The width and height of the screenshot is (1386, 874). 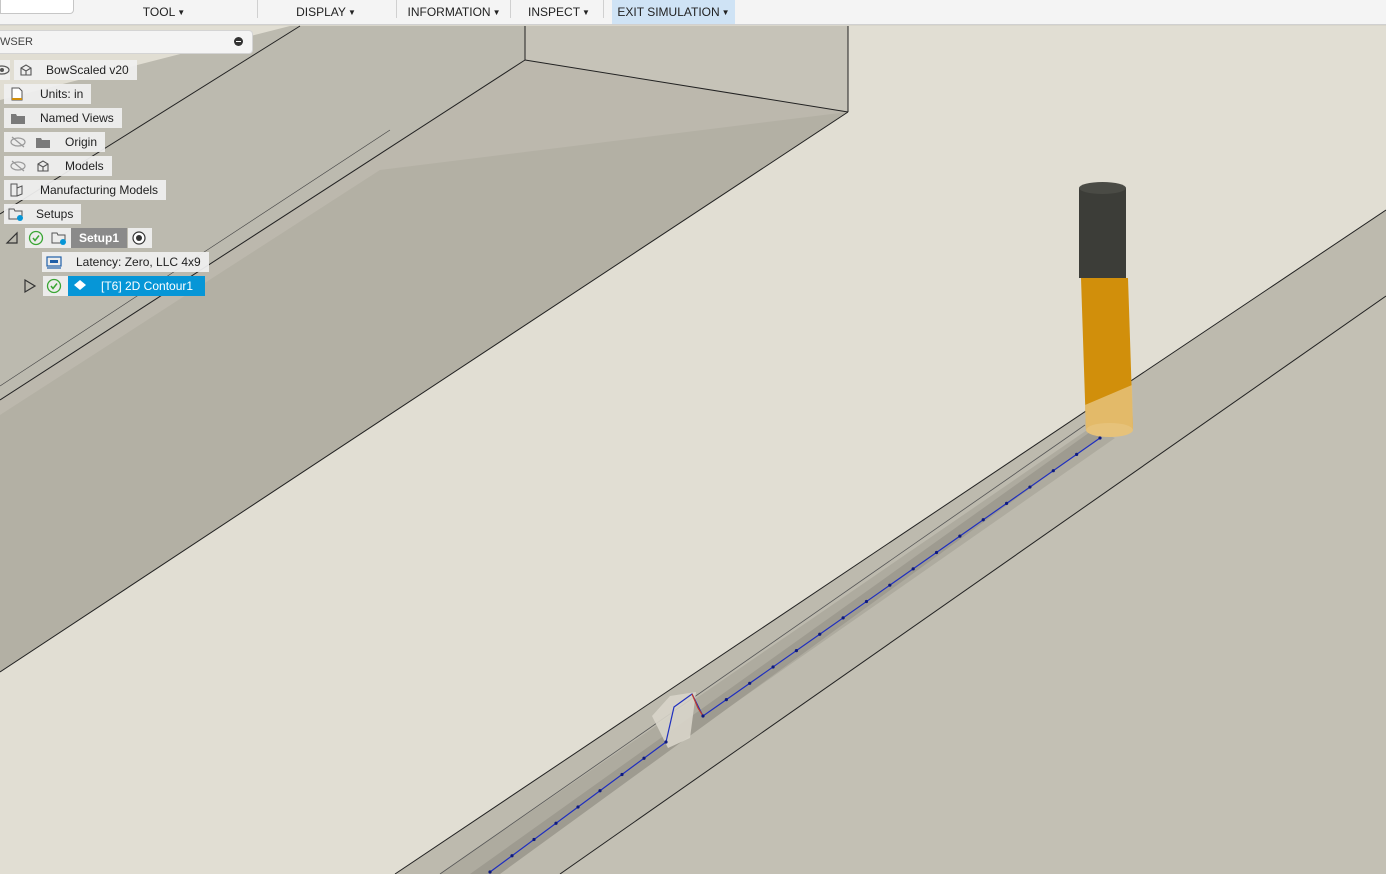 I want to click on tree-node-origin: Origin, so click(x=60, y=142).